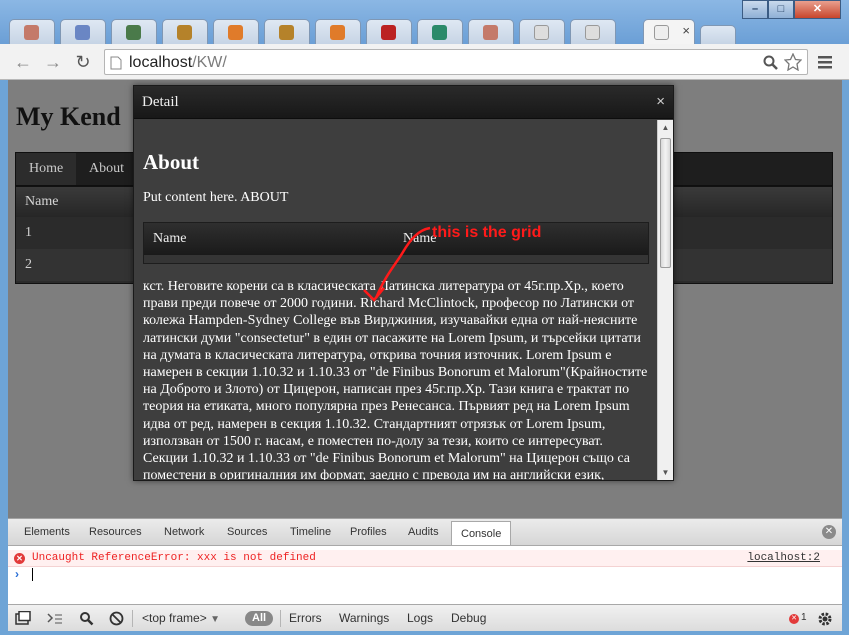 The image size is (849, 635). Describe the element at coordinates (364, 618) in the screenshot. I see `filter-warnings: Warnings` at that location.